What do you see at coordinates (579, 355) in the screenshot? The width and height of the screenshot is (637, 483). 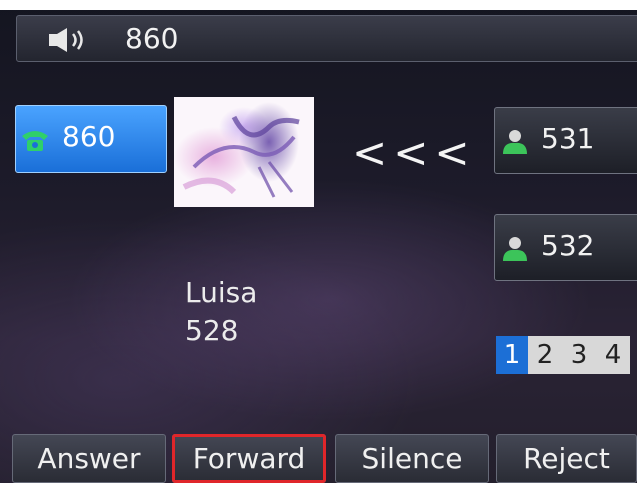 I see `page-3: 3` at bounding box center [579, 355].